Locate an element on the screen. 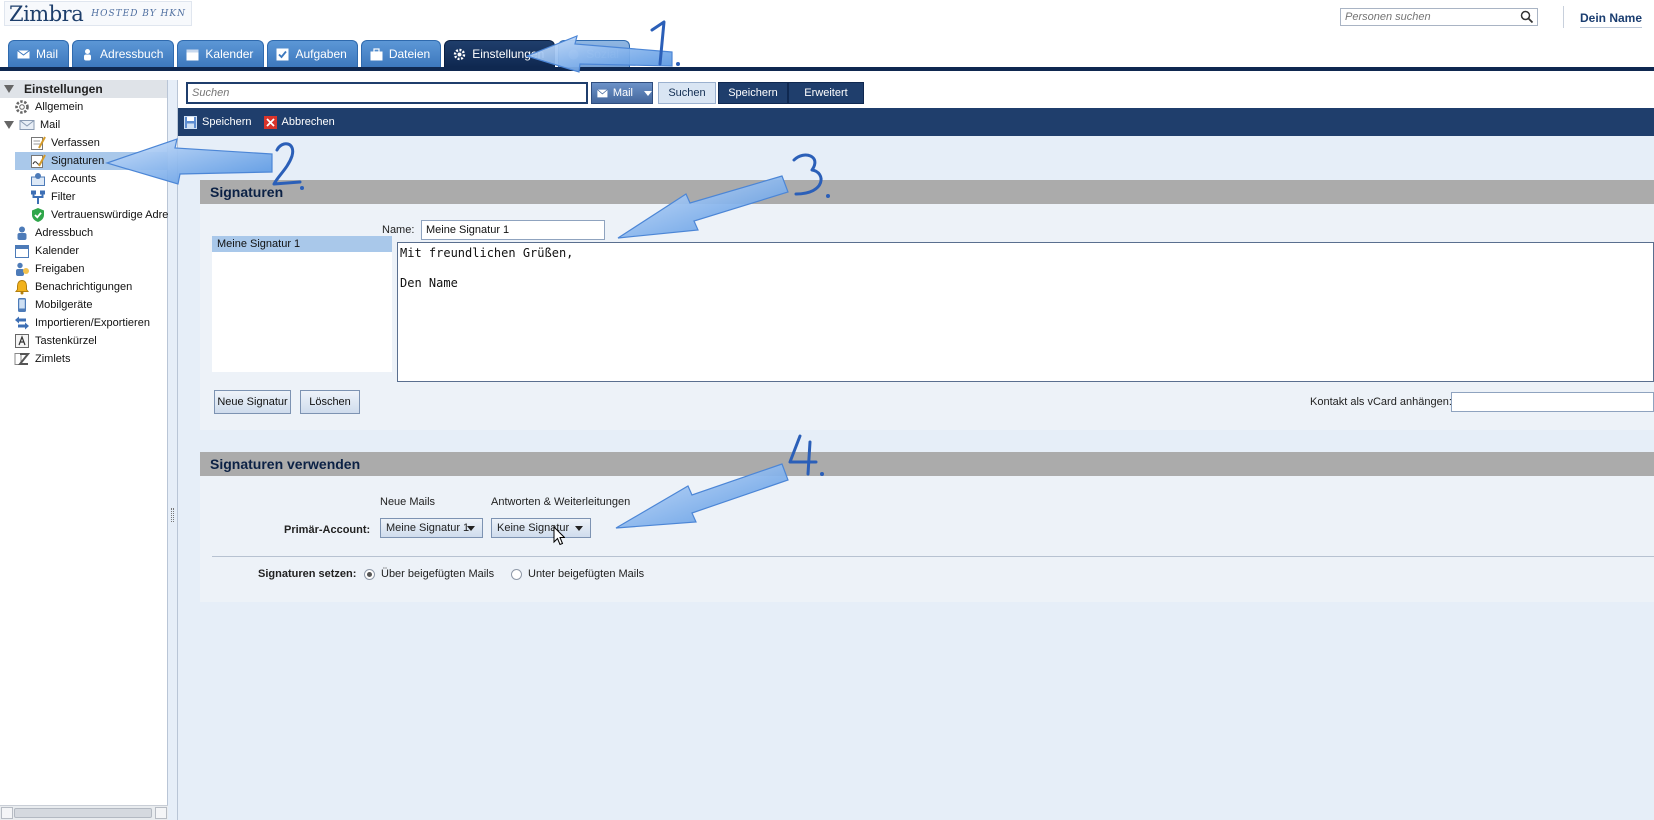 The height and width of the screenshot is (820, 1654). signature-list-item: Meine Signatur 1 is located at coordinates (302, 244).